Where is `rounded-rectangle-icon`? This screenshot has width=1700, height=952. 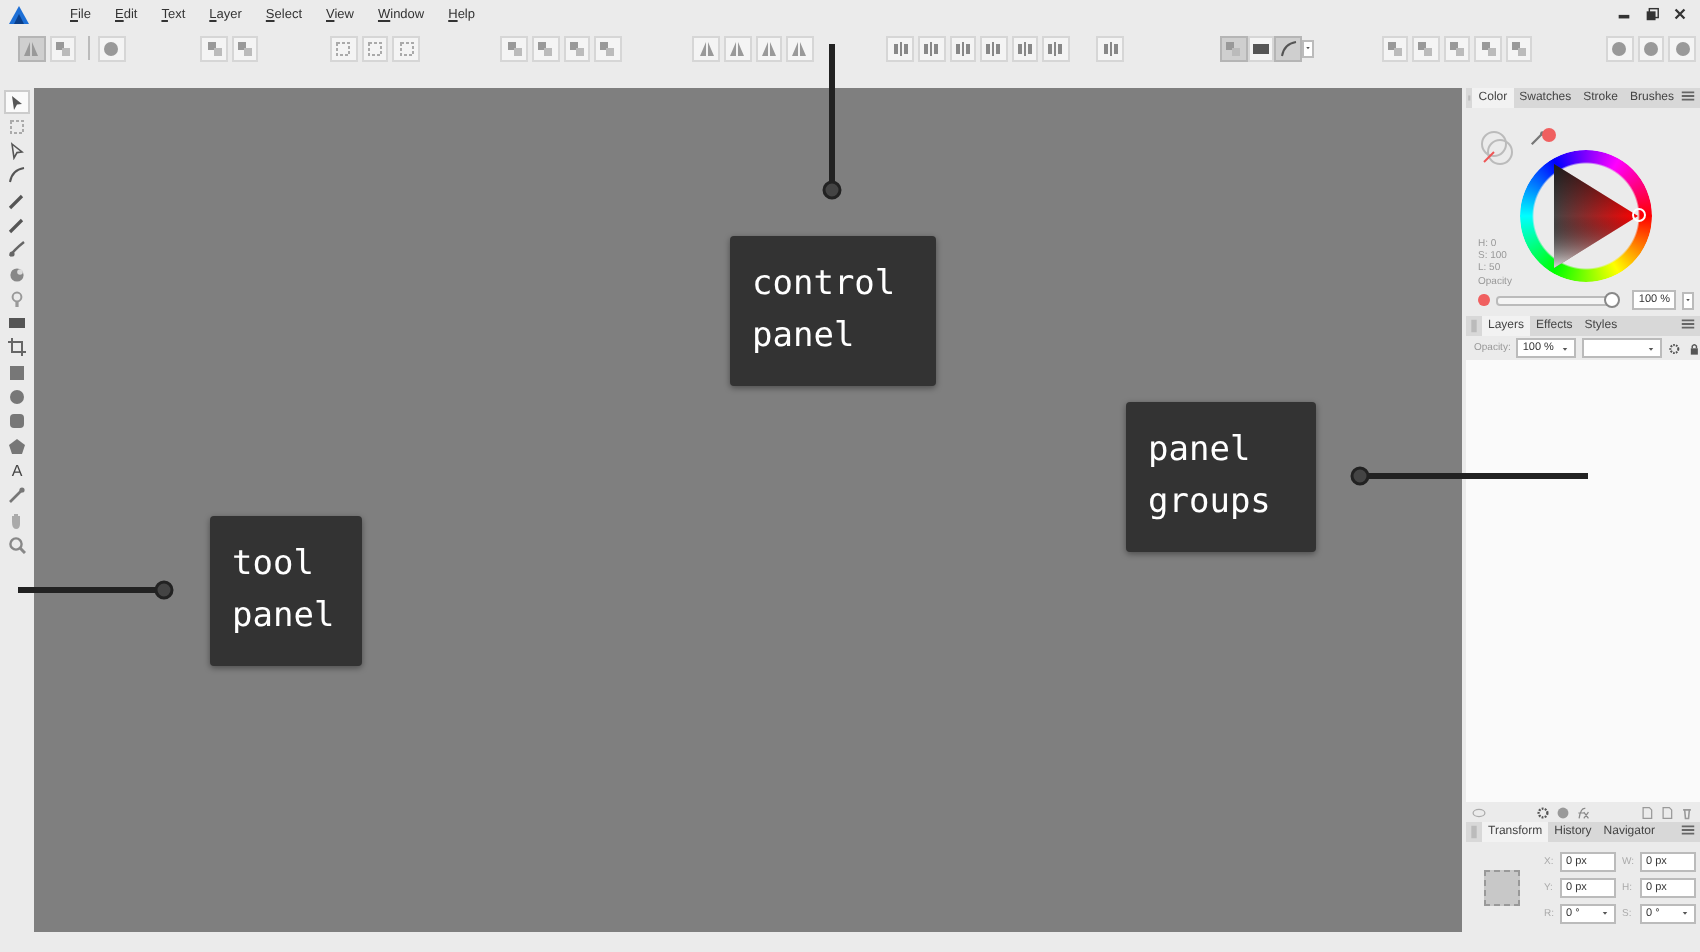
rounded-rectangle-icon is located at coordinates (17, 421).